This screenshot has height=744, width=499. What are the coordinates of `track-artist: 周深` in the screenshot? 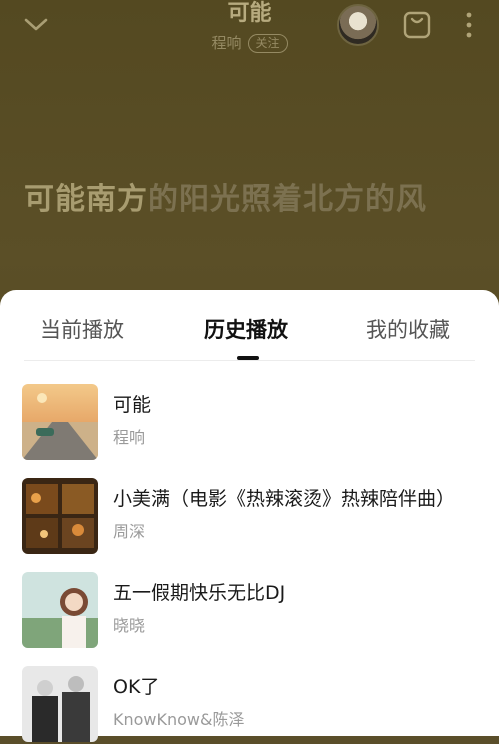 It's located at (129, 531).